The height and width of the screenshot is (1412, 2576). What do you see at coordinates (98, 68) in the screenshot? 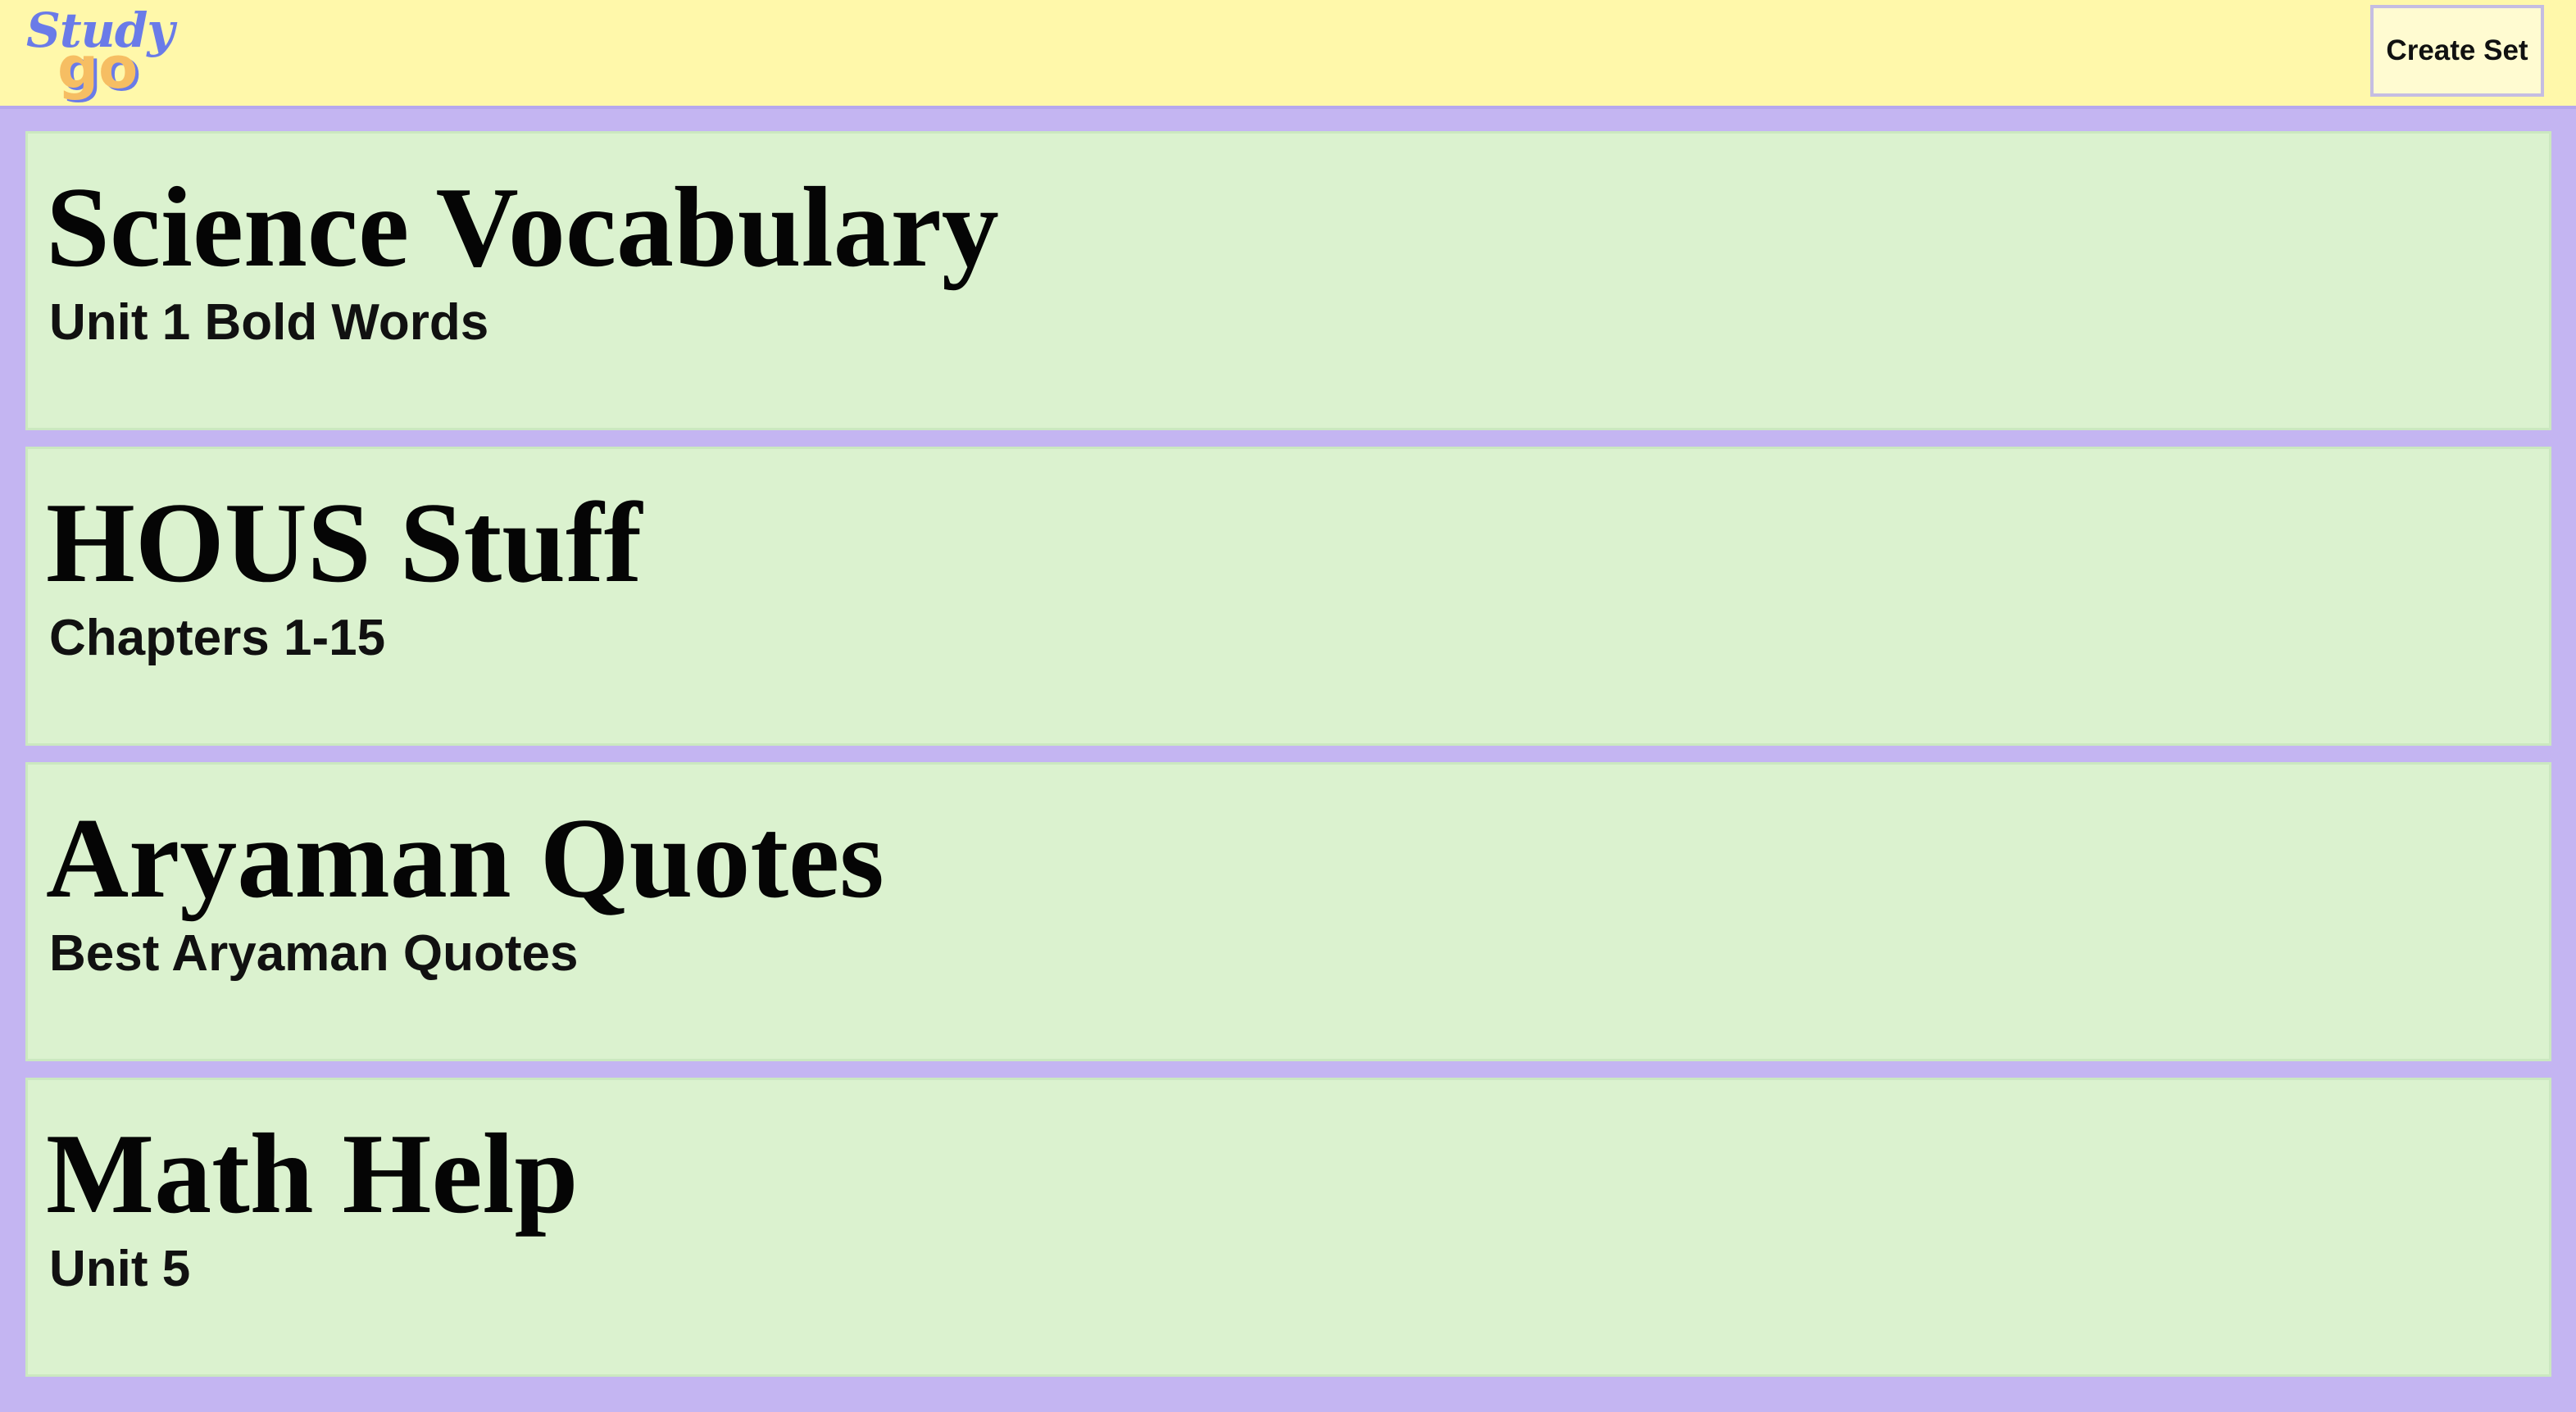
I see `logo-go-text: go` at bounding box center [98, 68].